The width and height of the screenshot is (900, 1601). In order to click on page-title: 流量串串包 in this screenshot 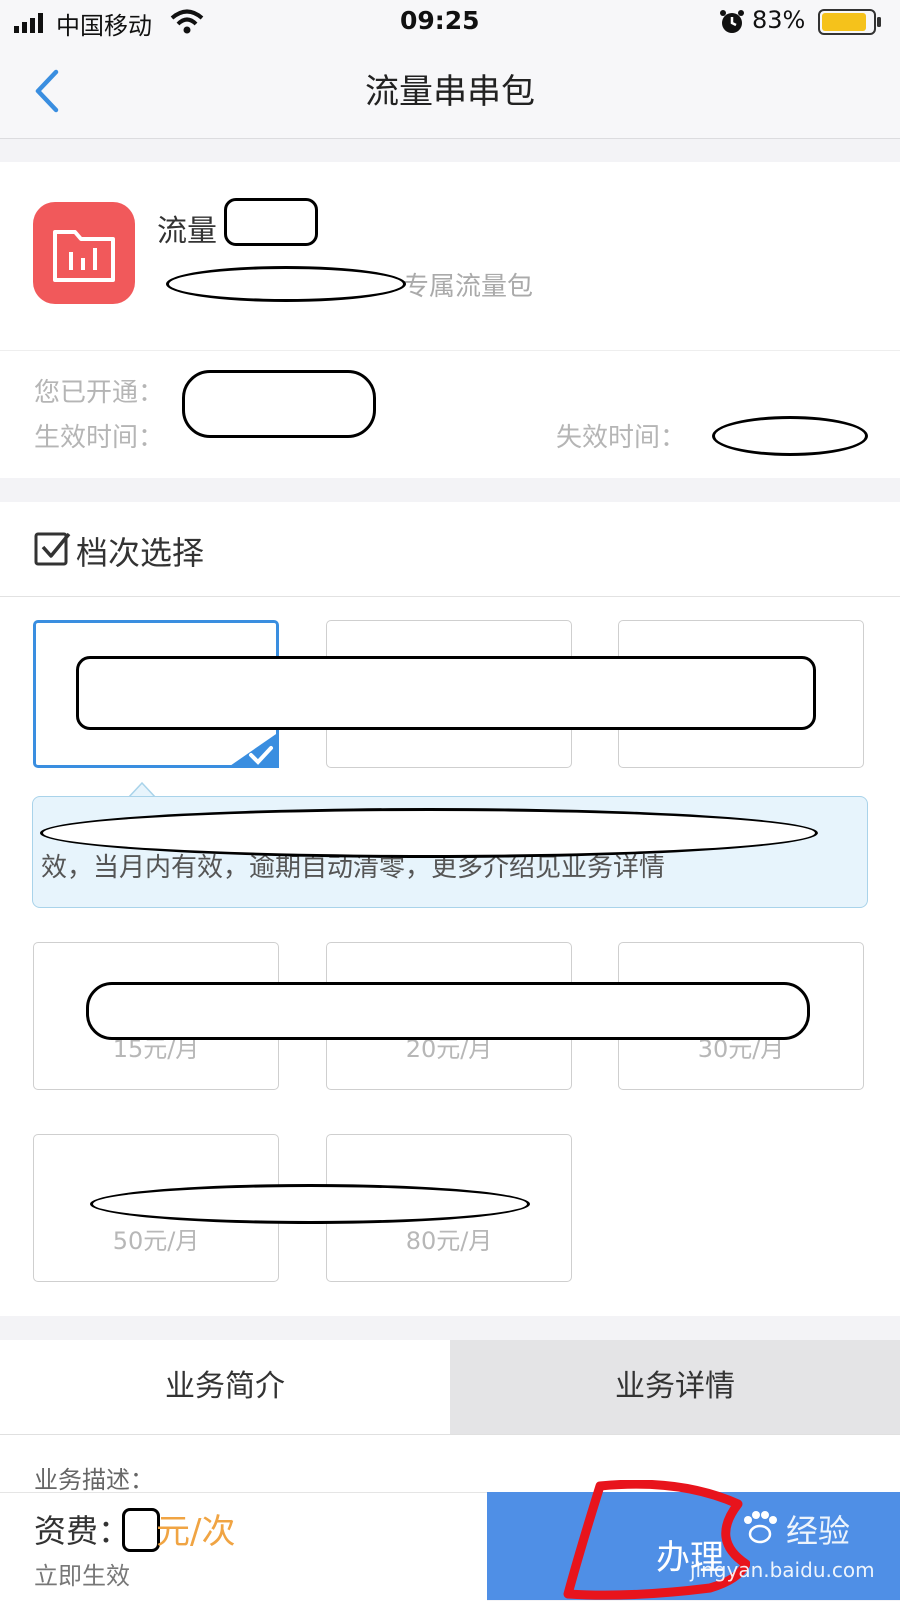, I will do `click(450, 92)`.